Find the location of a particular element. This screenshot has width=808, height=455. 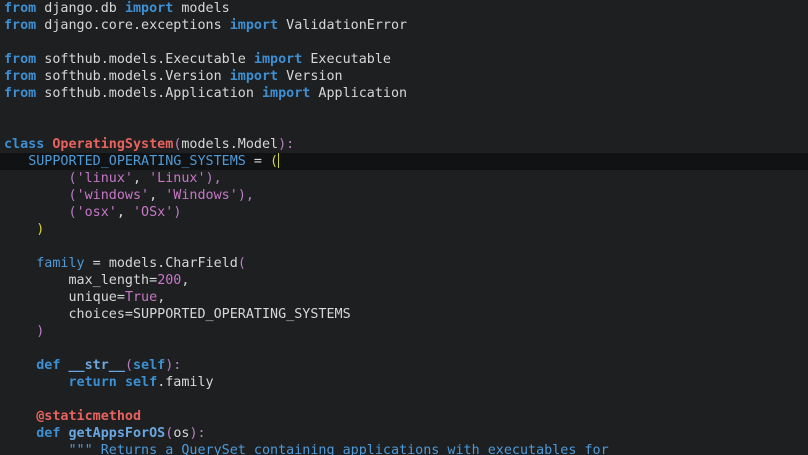

module-name: softhub.models.Executable is located at coordinates (145, 59).